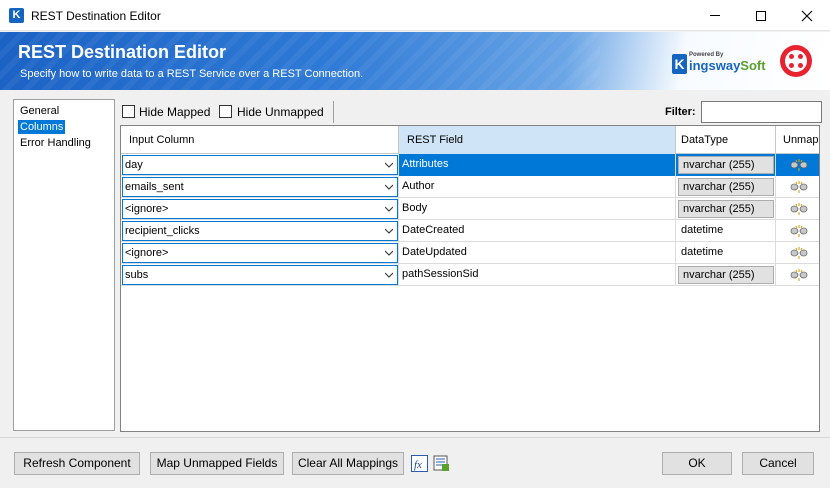 The width and height of the screenshot is (830, 488). Describe the element at coordinates (162, 231) in the screenshot. I see `dropdown-value: recipient_clicks` at that location.